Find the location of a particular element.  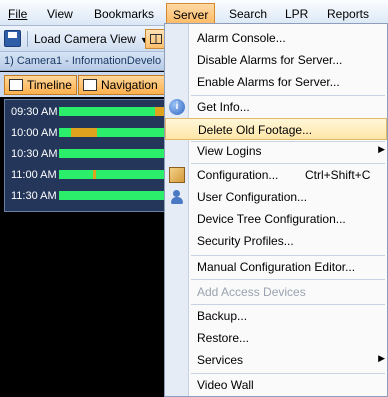

menu-search-label: Search is located at coordinates (248, 14).